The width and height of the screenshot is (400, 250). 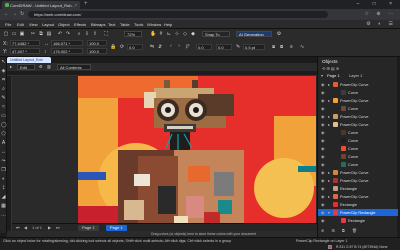 I want to click on menu-table: Table, so click(x=125, y=24).